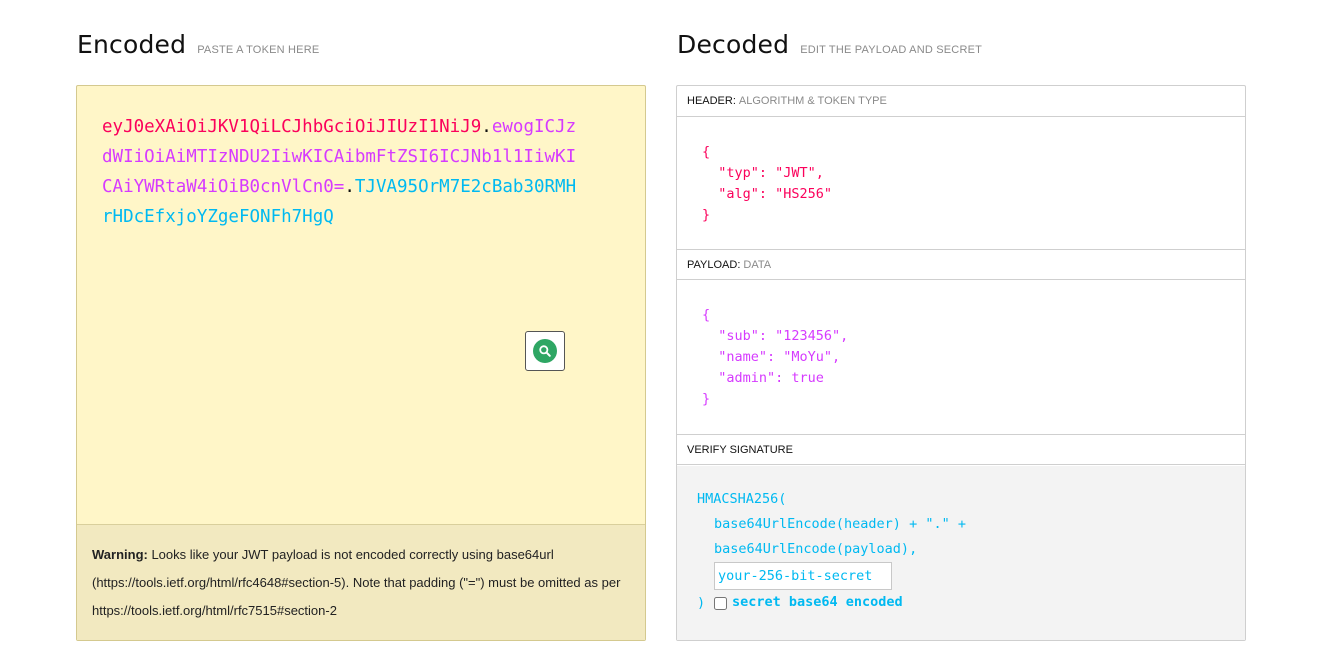 The image size is (1339, 653). I want to click on payload-label: PAYLOAD:, so click(714, 265).